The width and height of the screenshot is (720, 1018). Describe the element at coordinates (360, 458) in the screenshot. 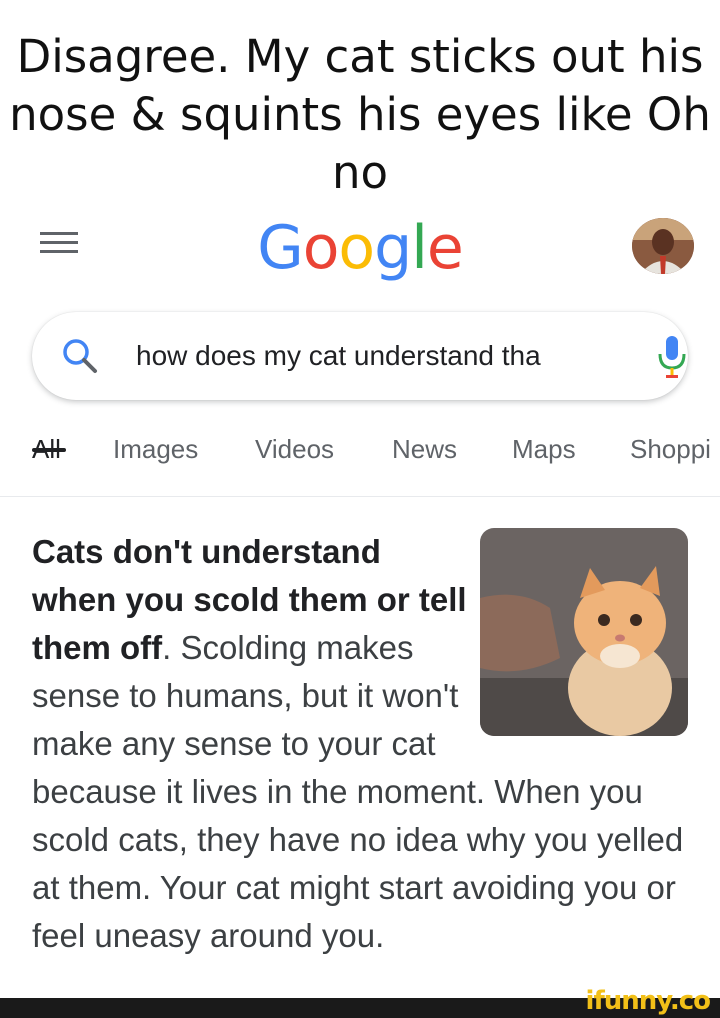

I see `search-tabs: All Images Videos News Maps Shoppi` at that location.